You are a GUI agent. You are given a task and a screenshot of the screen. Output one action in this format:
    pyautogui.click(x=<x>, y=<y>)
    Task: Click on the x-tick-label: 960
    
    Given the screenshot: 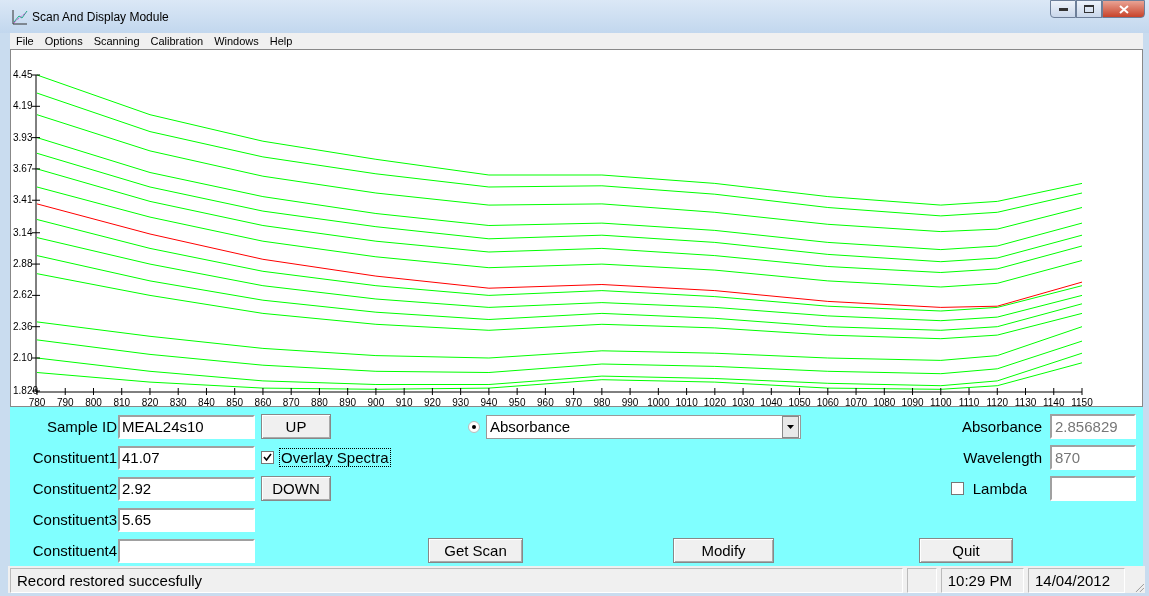 What is the action you would take?
    pyautogui.click(x=545, y=402)
    